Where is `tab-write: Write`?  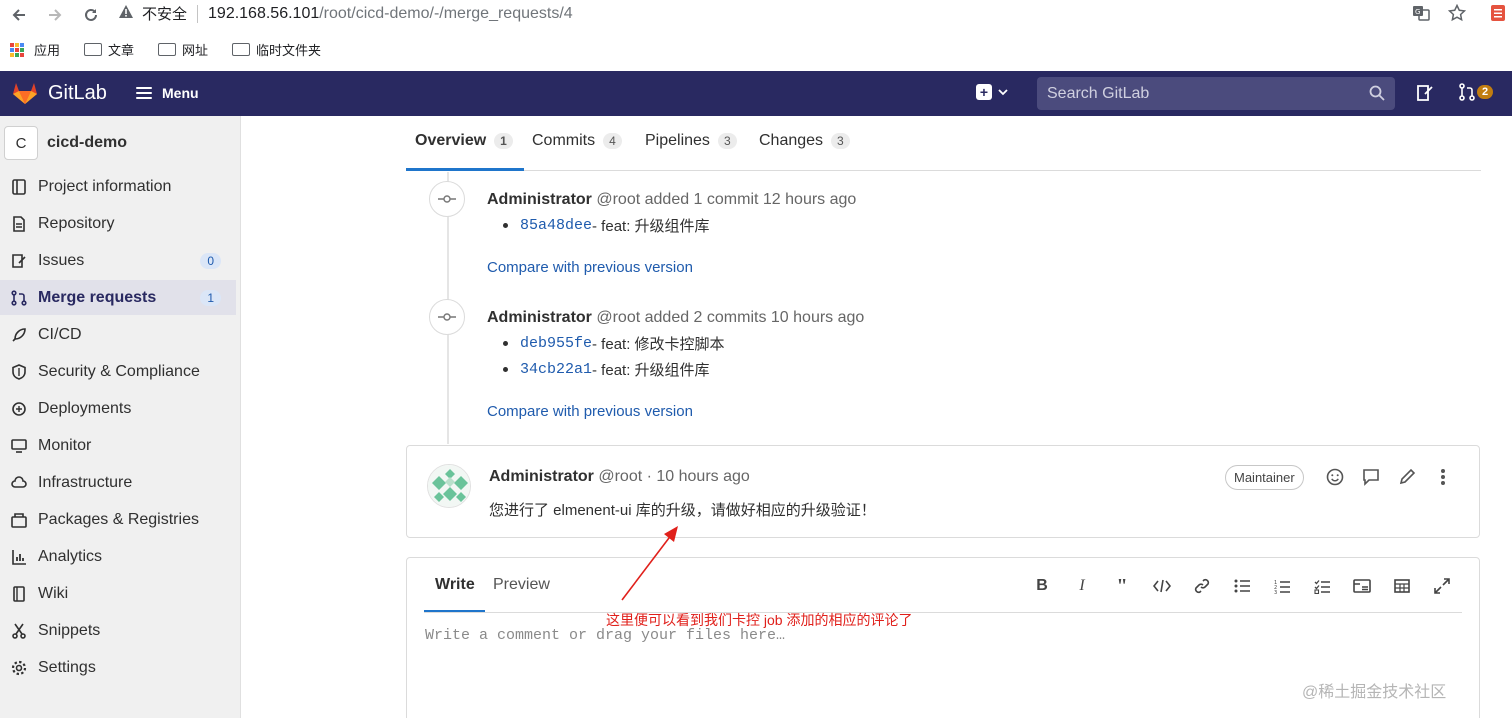
tab-write: Write is located at coordinates (455, 585).